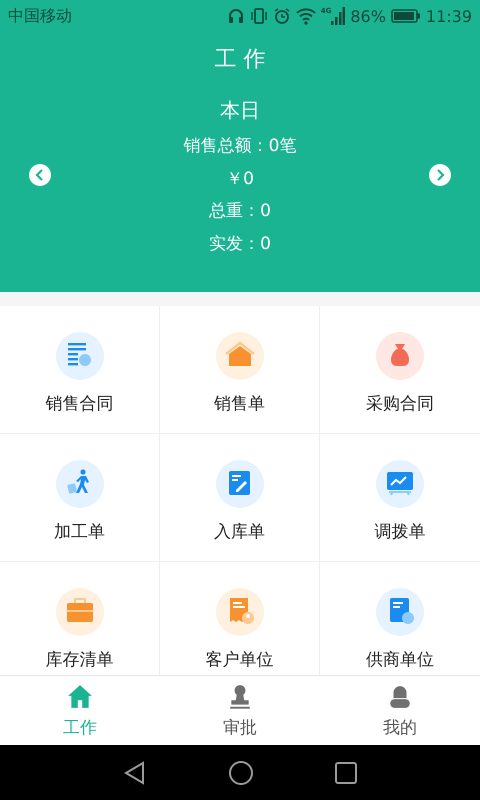 This screenshot has height=800, width=480. What do you see at coordinates (80, 484) in the screenshot?
I see `walking-person-icon` at bounding box center [80, 484].